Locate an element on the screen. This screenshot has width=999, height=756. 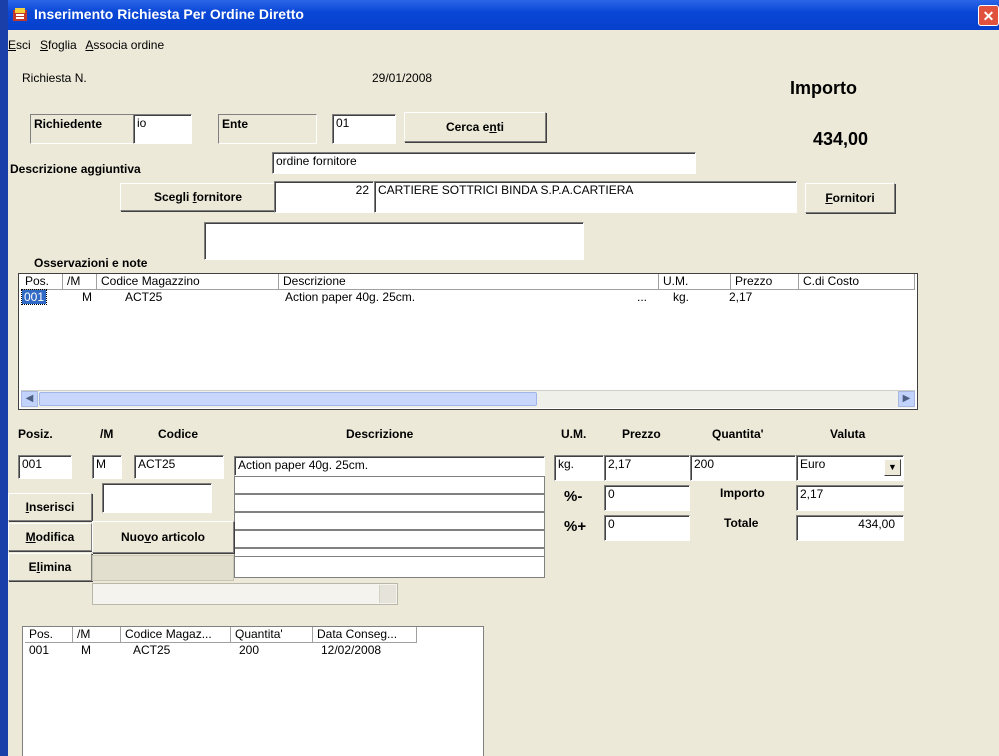
m-label: /M is located at coordinates (107, 434).